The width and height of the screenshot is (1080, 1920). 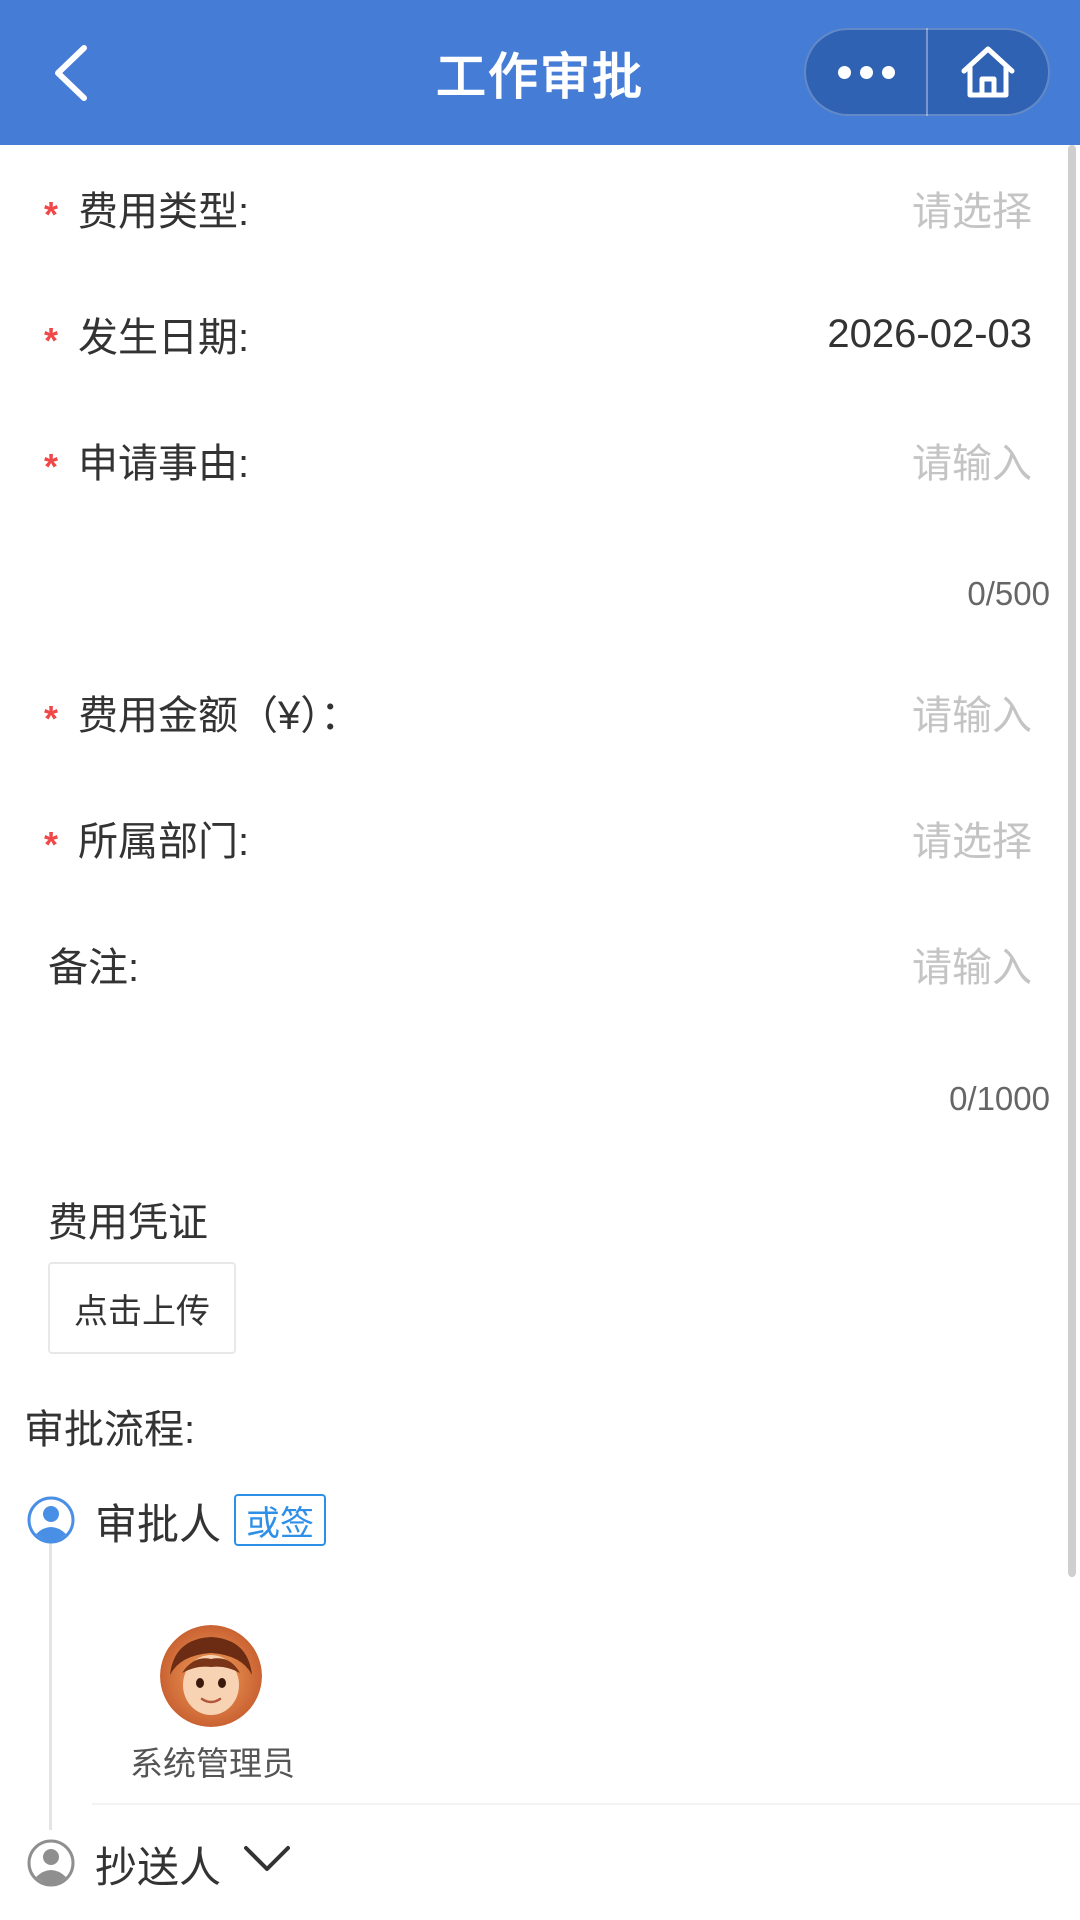 What do you see at coordinates (280, 1520) in the screenshot?
I see `or-sign-badge: 或签` at bounding box center [280, 1520].